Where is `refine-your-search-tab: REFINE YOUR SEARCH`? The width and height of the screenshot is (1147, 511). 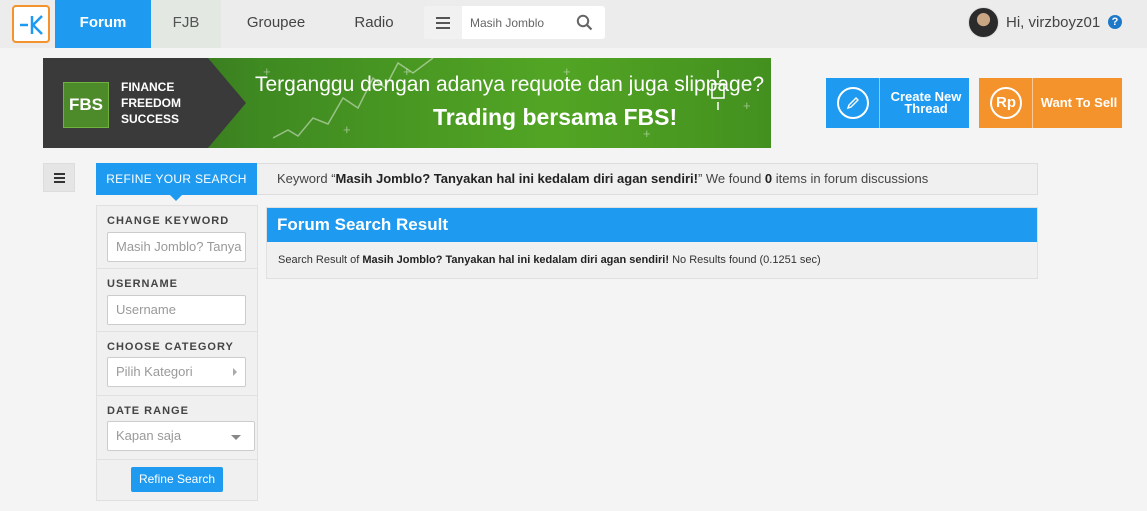
refine-your-search-tab: REFINE YOUR SEARCH is located at coordinates (176, 182).